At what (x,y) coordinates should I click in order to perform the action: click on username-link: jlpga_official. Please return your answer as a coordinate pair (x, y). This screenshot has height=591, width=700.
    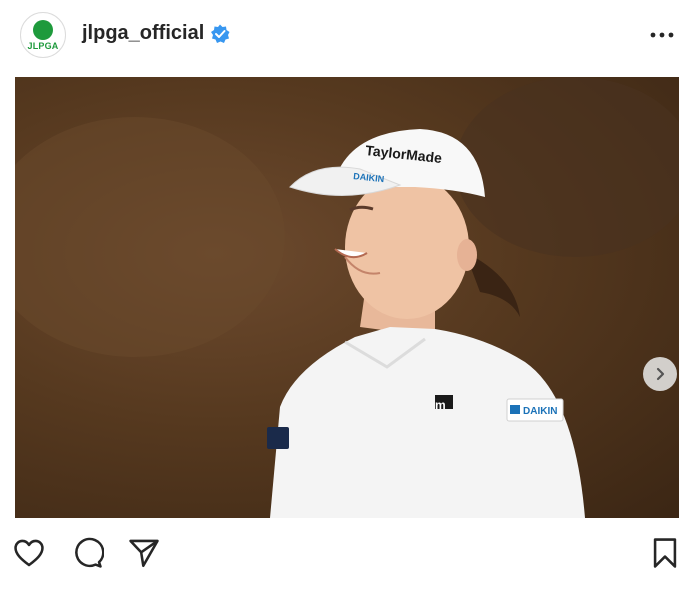
    Looking at the image, I should click on (143, 33).